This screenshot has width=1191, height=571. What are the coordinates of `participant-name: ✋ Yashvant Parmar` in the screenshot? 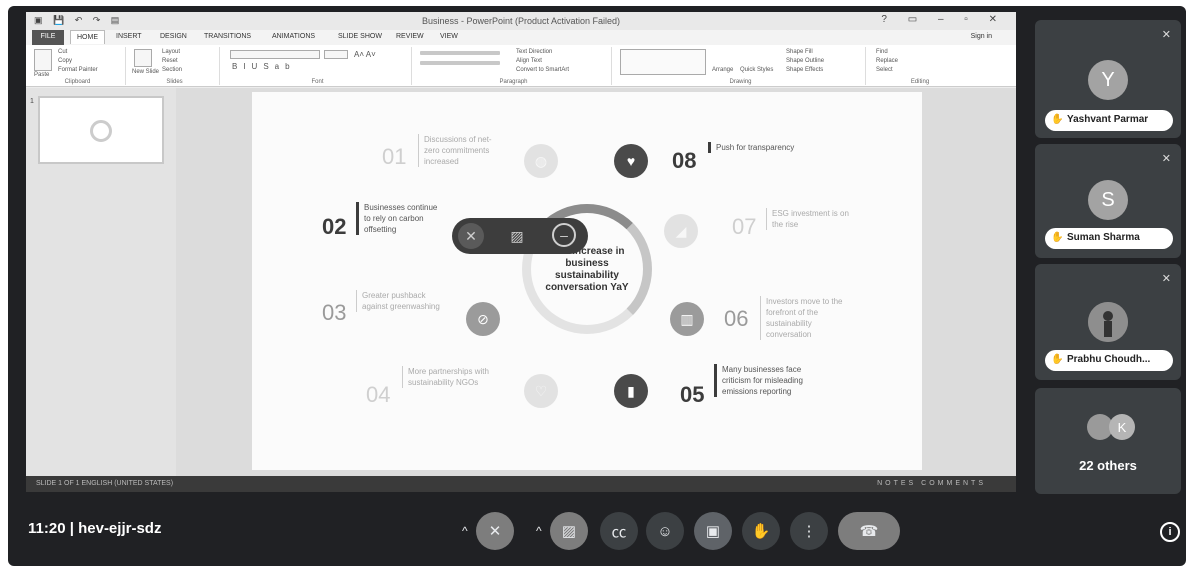 It's located at (1109, 120).